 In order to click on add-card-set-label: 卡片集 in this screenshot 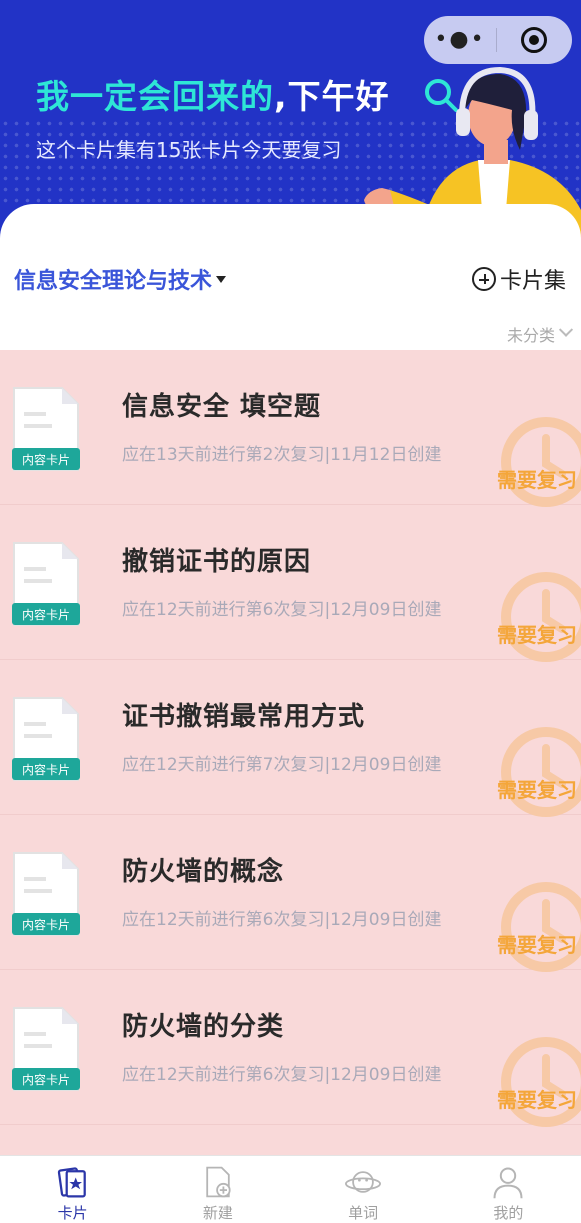, I will do `click(532, 281)`.